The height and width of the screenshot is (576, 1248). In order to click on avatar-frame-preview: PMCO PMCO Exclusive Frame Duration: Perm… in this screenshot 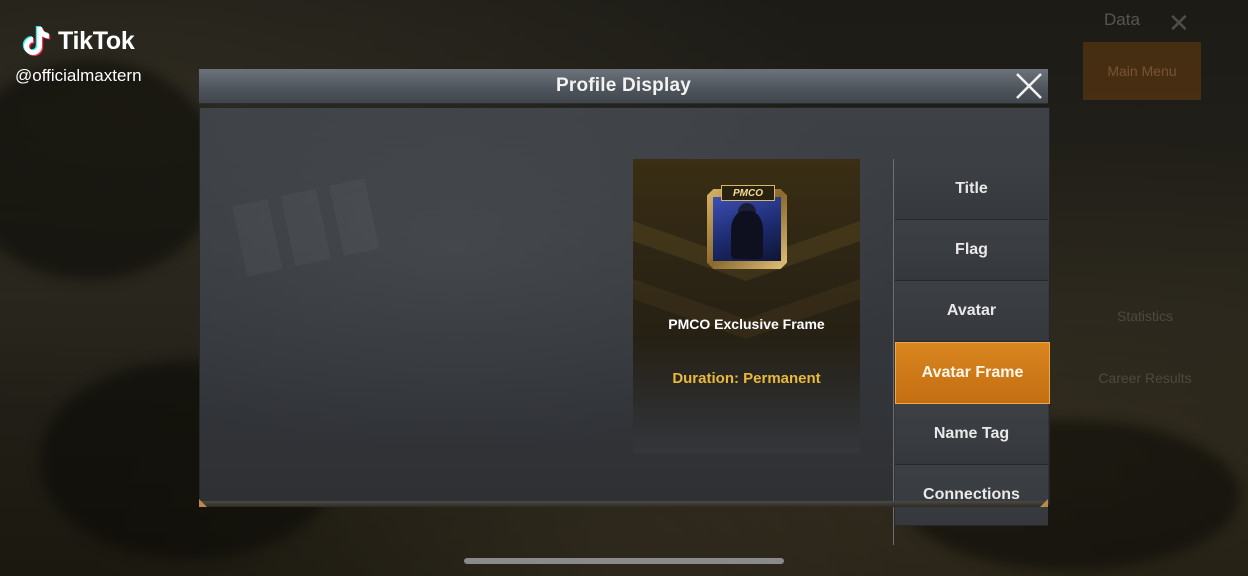, I will do `click(746, 306)`.